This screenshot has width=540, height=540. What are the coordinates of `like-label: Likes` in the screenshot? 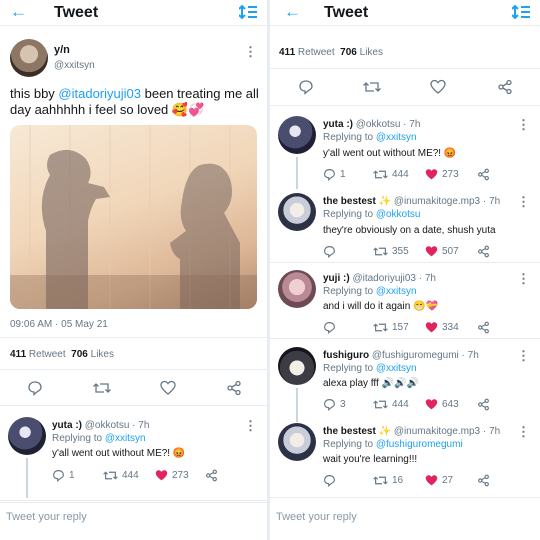 It's located at (102, 354).